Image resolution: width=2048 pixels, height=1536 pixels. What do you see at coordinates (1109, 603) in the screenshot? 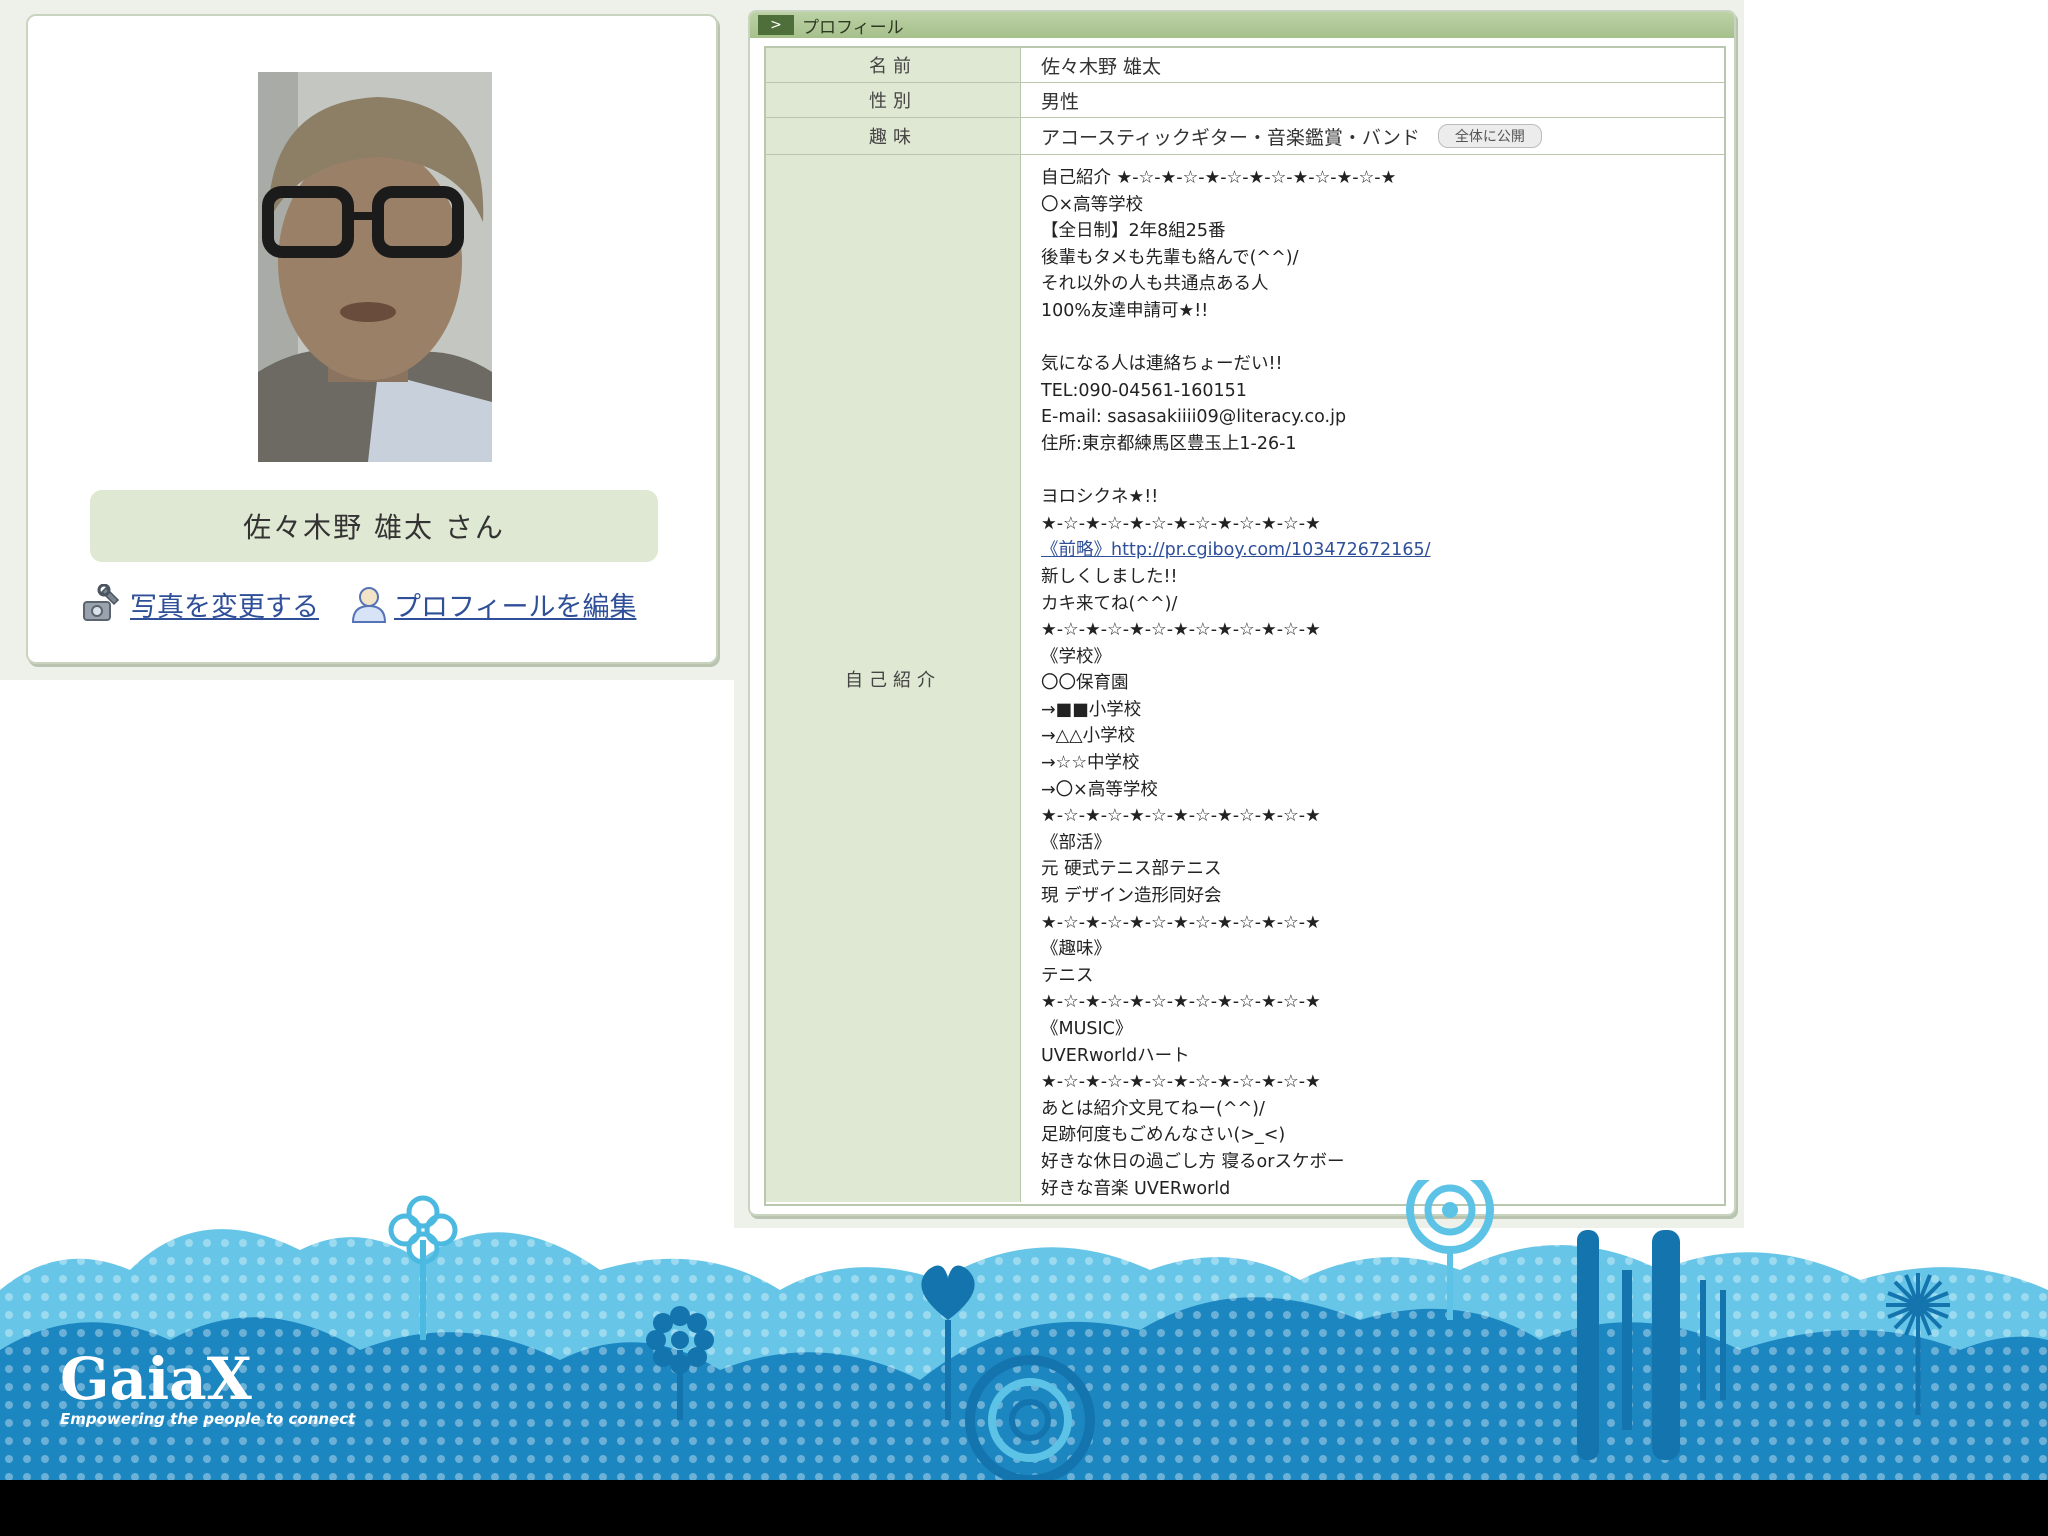
I see `intro-line: カキ来てね(^^)/` at bounding box center [1109, 603].